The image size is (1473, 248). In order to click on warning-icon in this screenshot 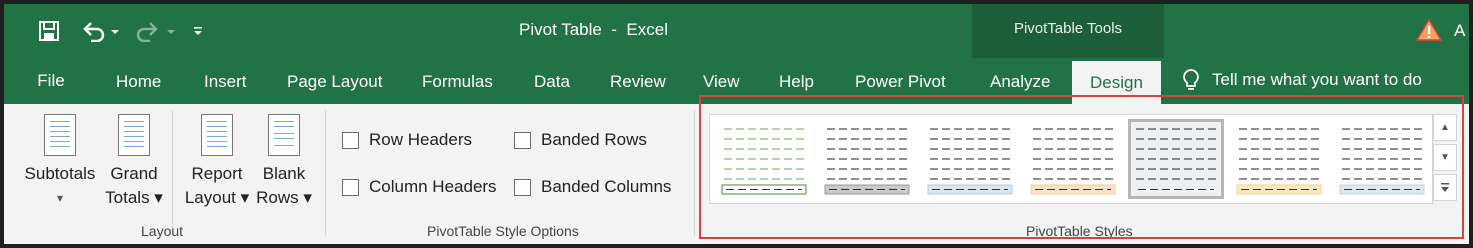, I will do `click(1429, 32)`.